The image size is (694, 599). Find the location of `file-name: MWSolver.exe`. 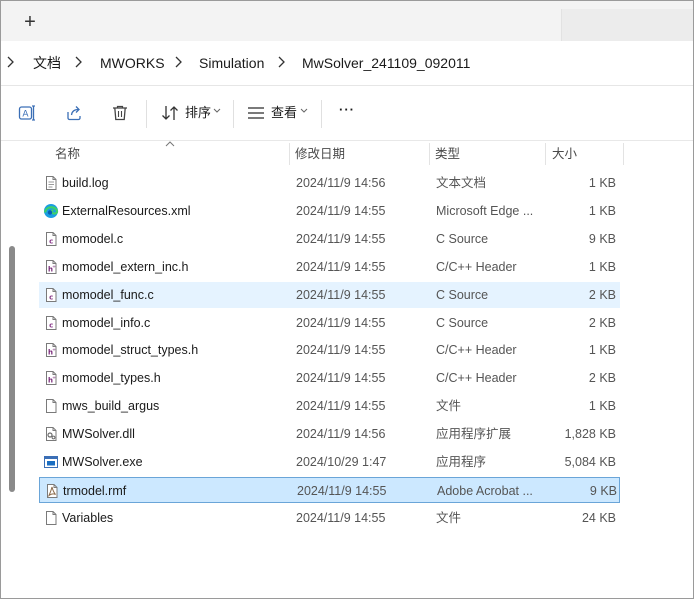

file-name: MWSolver.exe is located at coordinates (102, 462).